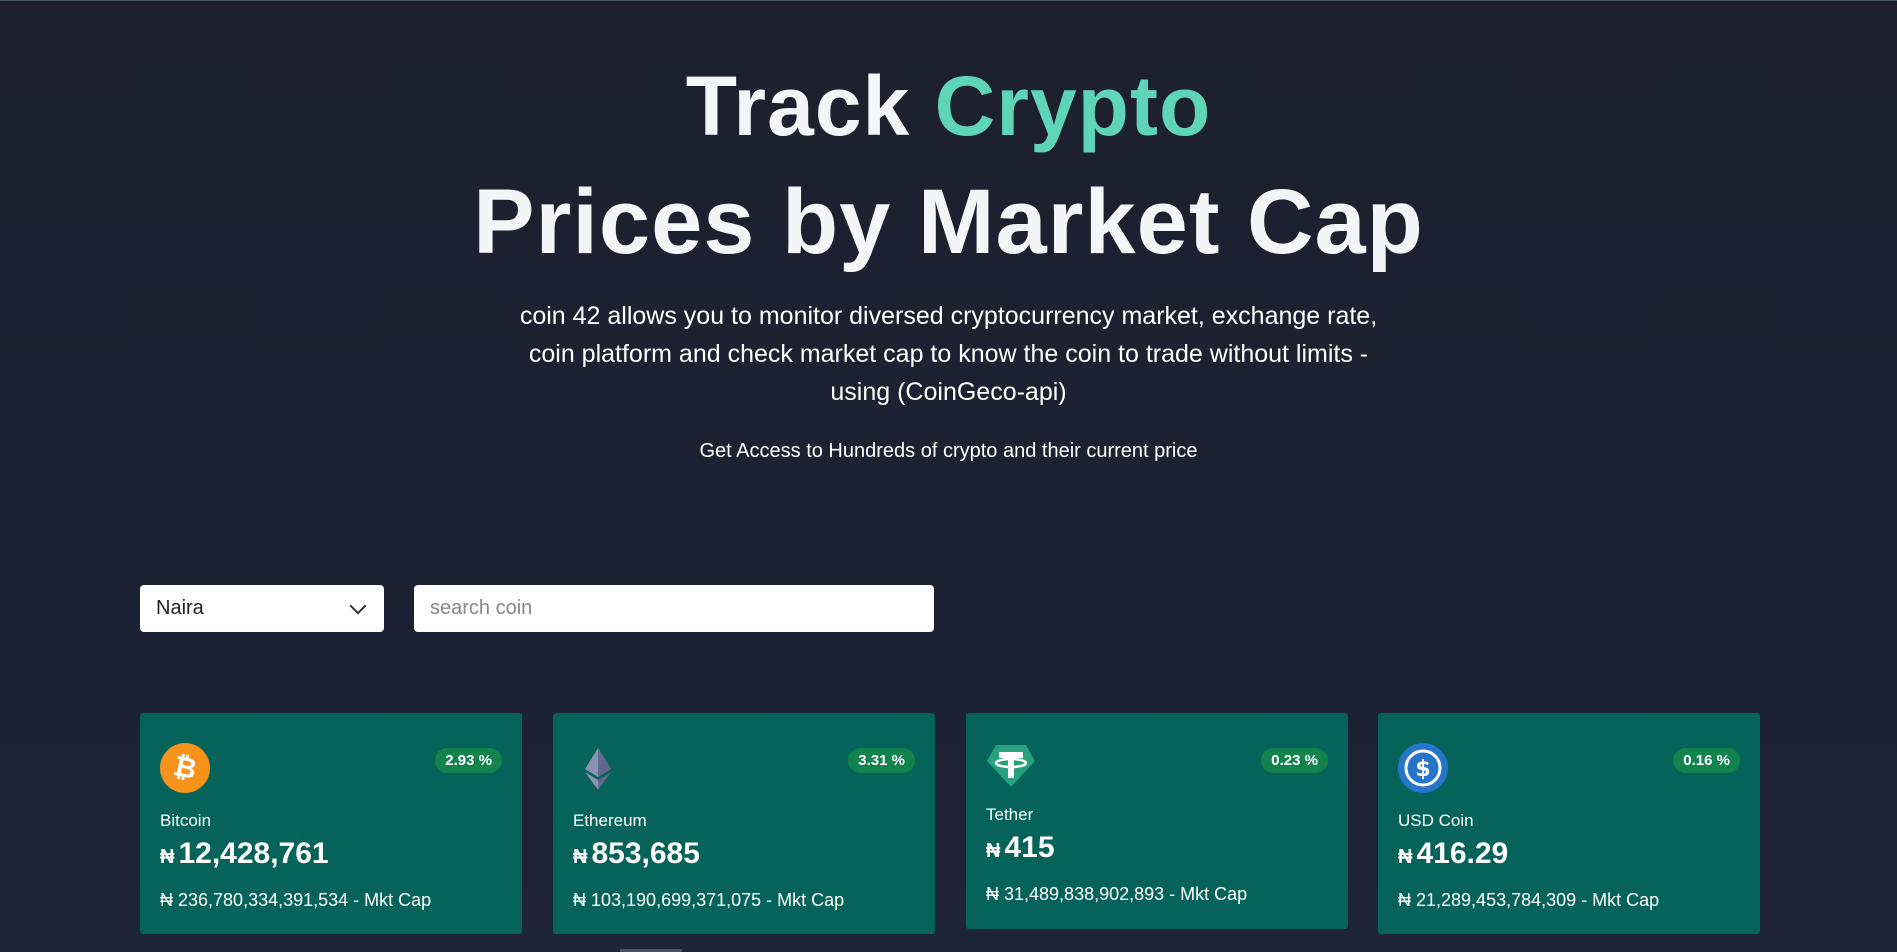  Describe the element at coordinates (253, 853) in the screenshot. I see `coin-price-value: 12,428,761` at that location.